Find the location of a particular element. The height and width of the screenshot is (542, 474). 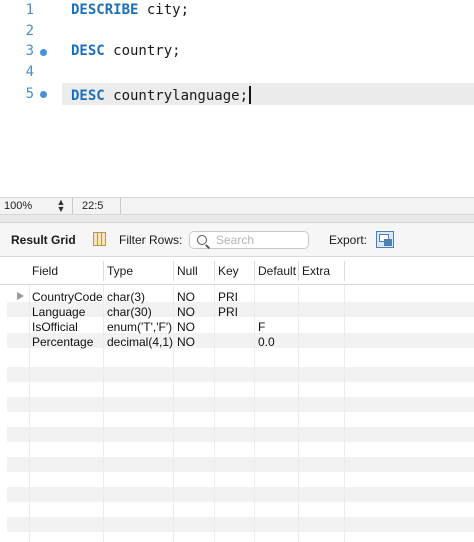

result-grid-tab: Result Grid is located at coordinates (43, 240).